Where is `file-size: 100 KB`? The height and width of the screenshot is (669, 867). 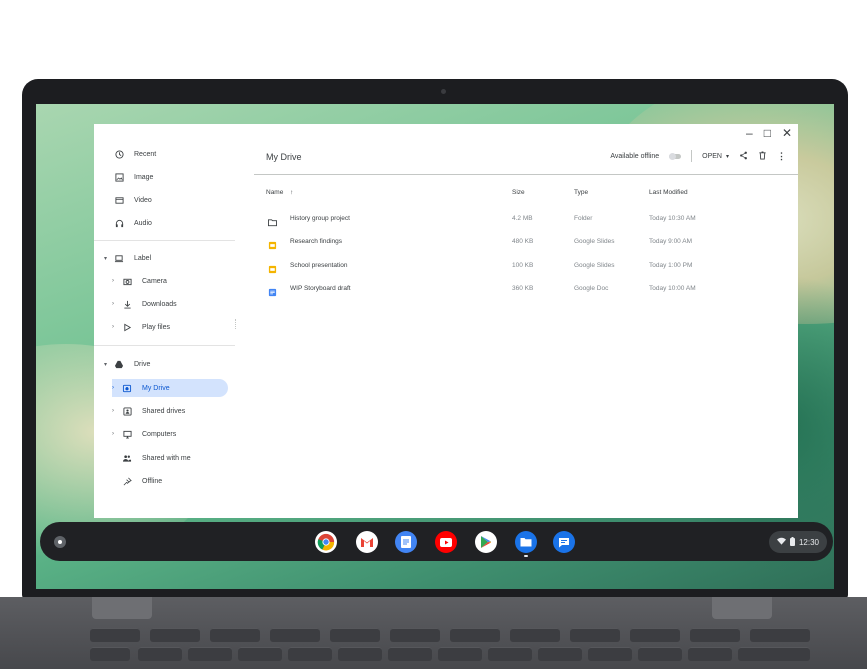 file-size: 100 KB is located at coordinates (523, 265).